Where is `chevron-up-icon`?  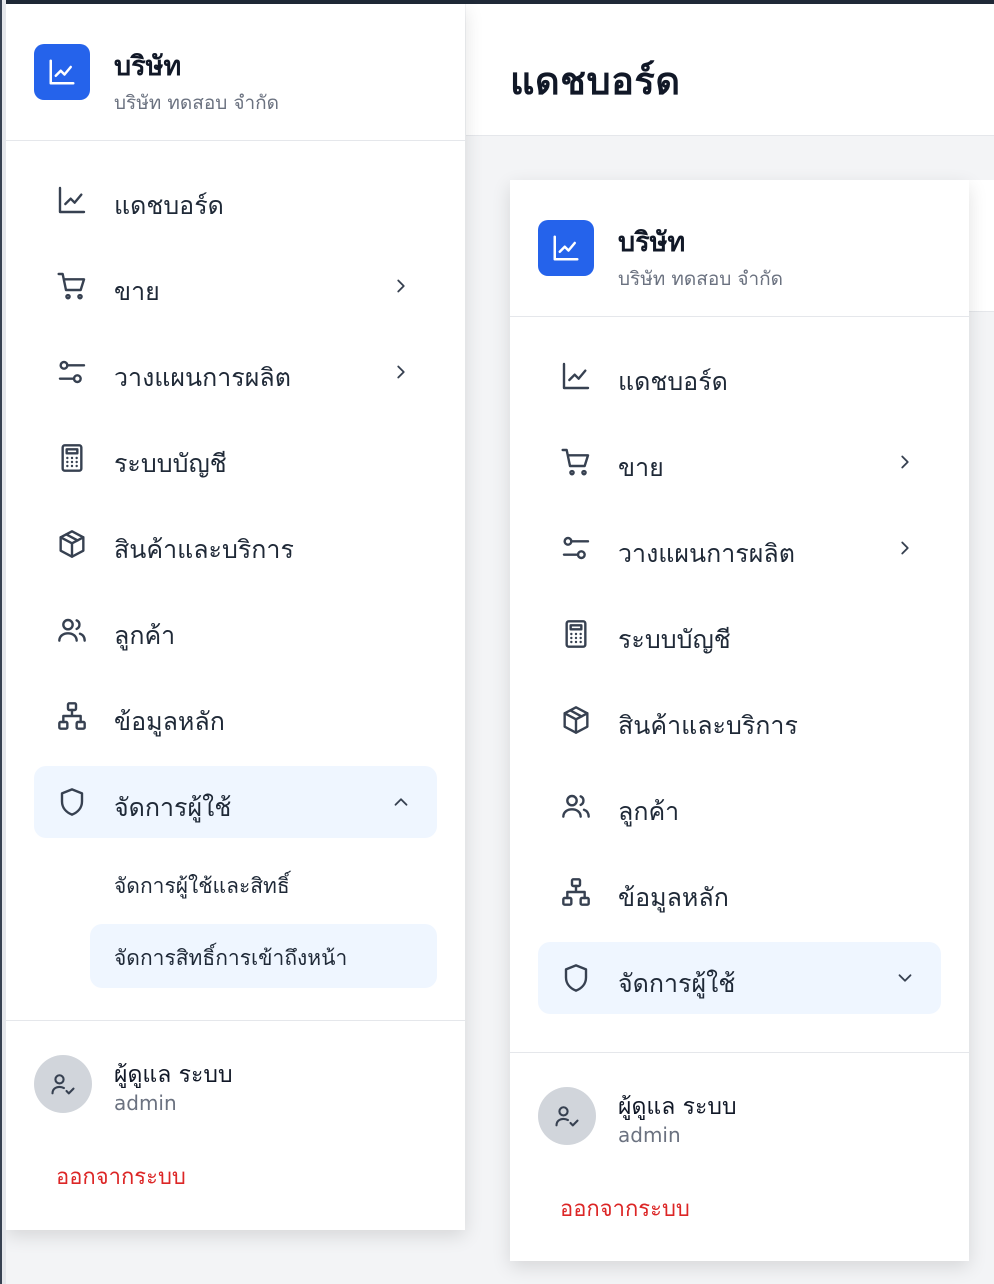
chevron-up-icon is located at coordinates (401, 802).